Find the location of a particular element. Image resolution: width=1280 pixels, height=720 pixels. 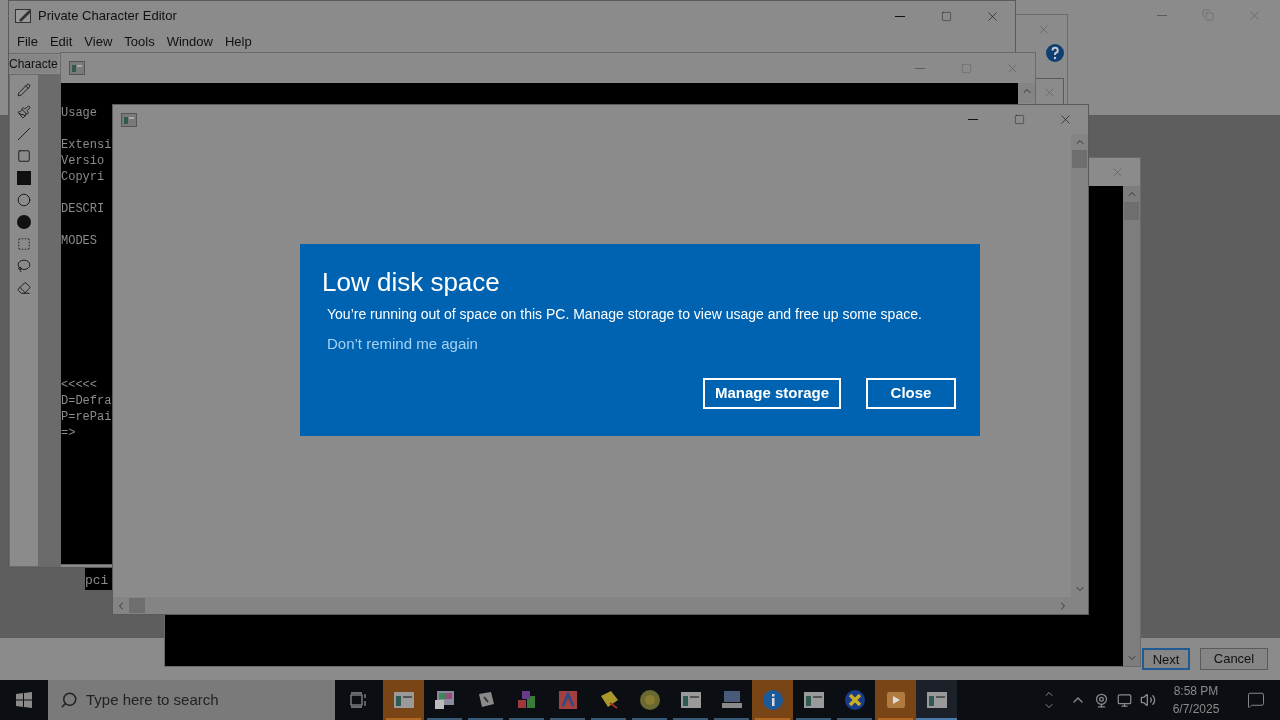

clock: 8:58 PM 6/7/2025 is located at coordinates (1196, 700).